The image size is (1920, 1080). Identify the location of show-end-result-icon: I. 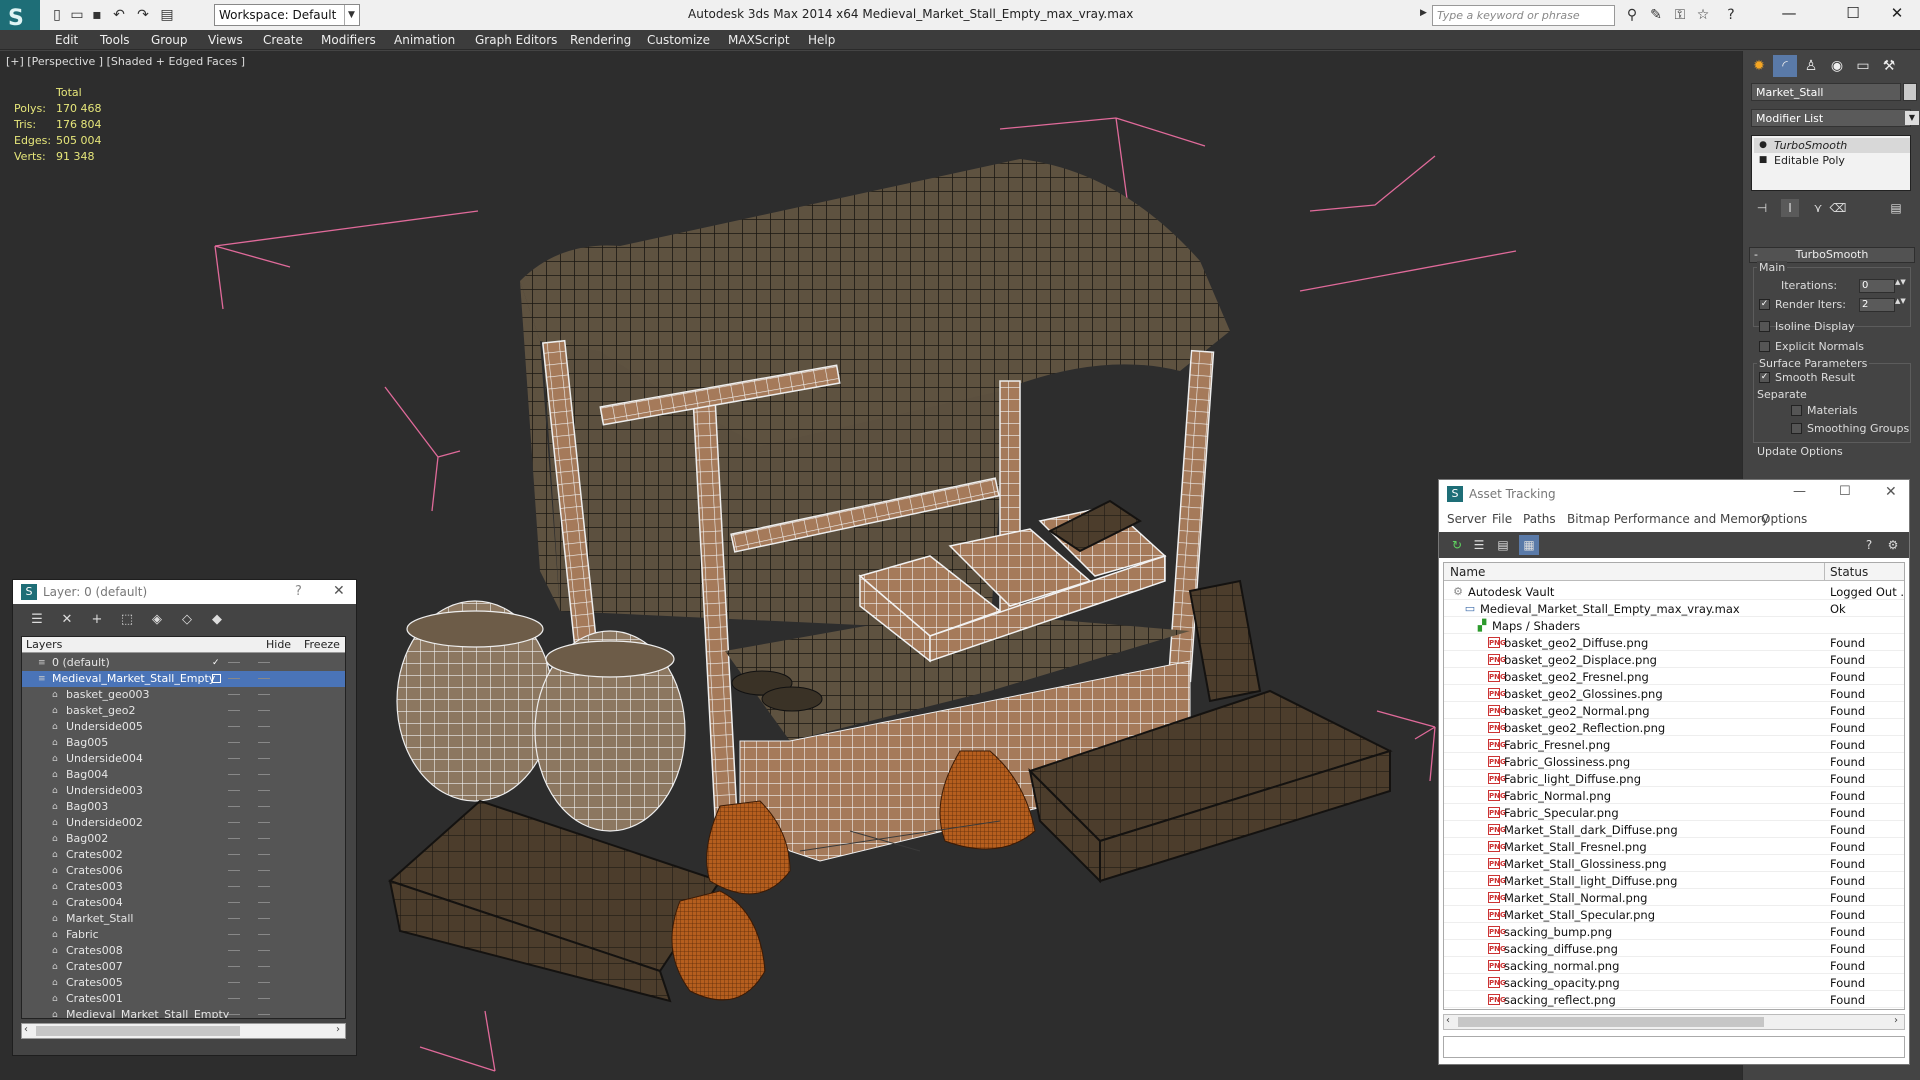
(1790, 208).